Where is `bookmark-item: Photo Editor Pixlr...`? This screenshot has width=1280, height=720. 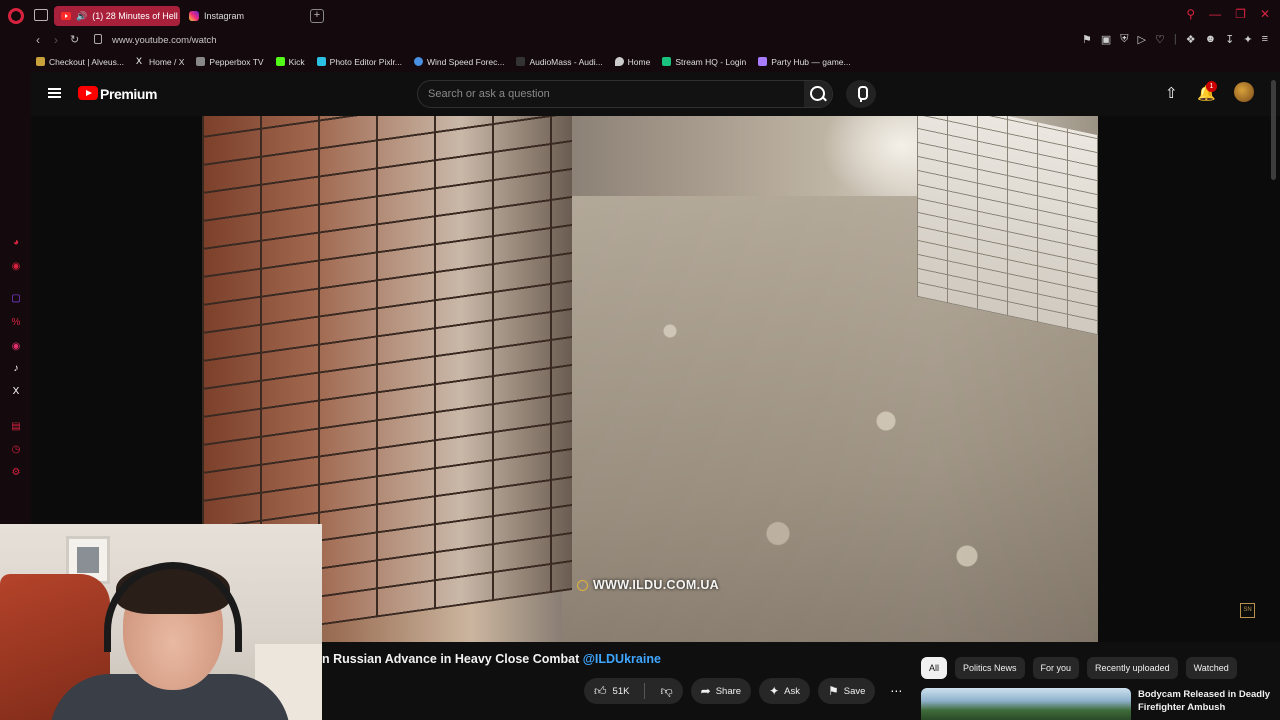
bookmark-item: Photo Editor Pixlr... is located at coordinates (359, 62).